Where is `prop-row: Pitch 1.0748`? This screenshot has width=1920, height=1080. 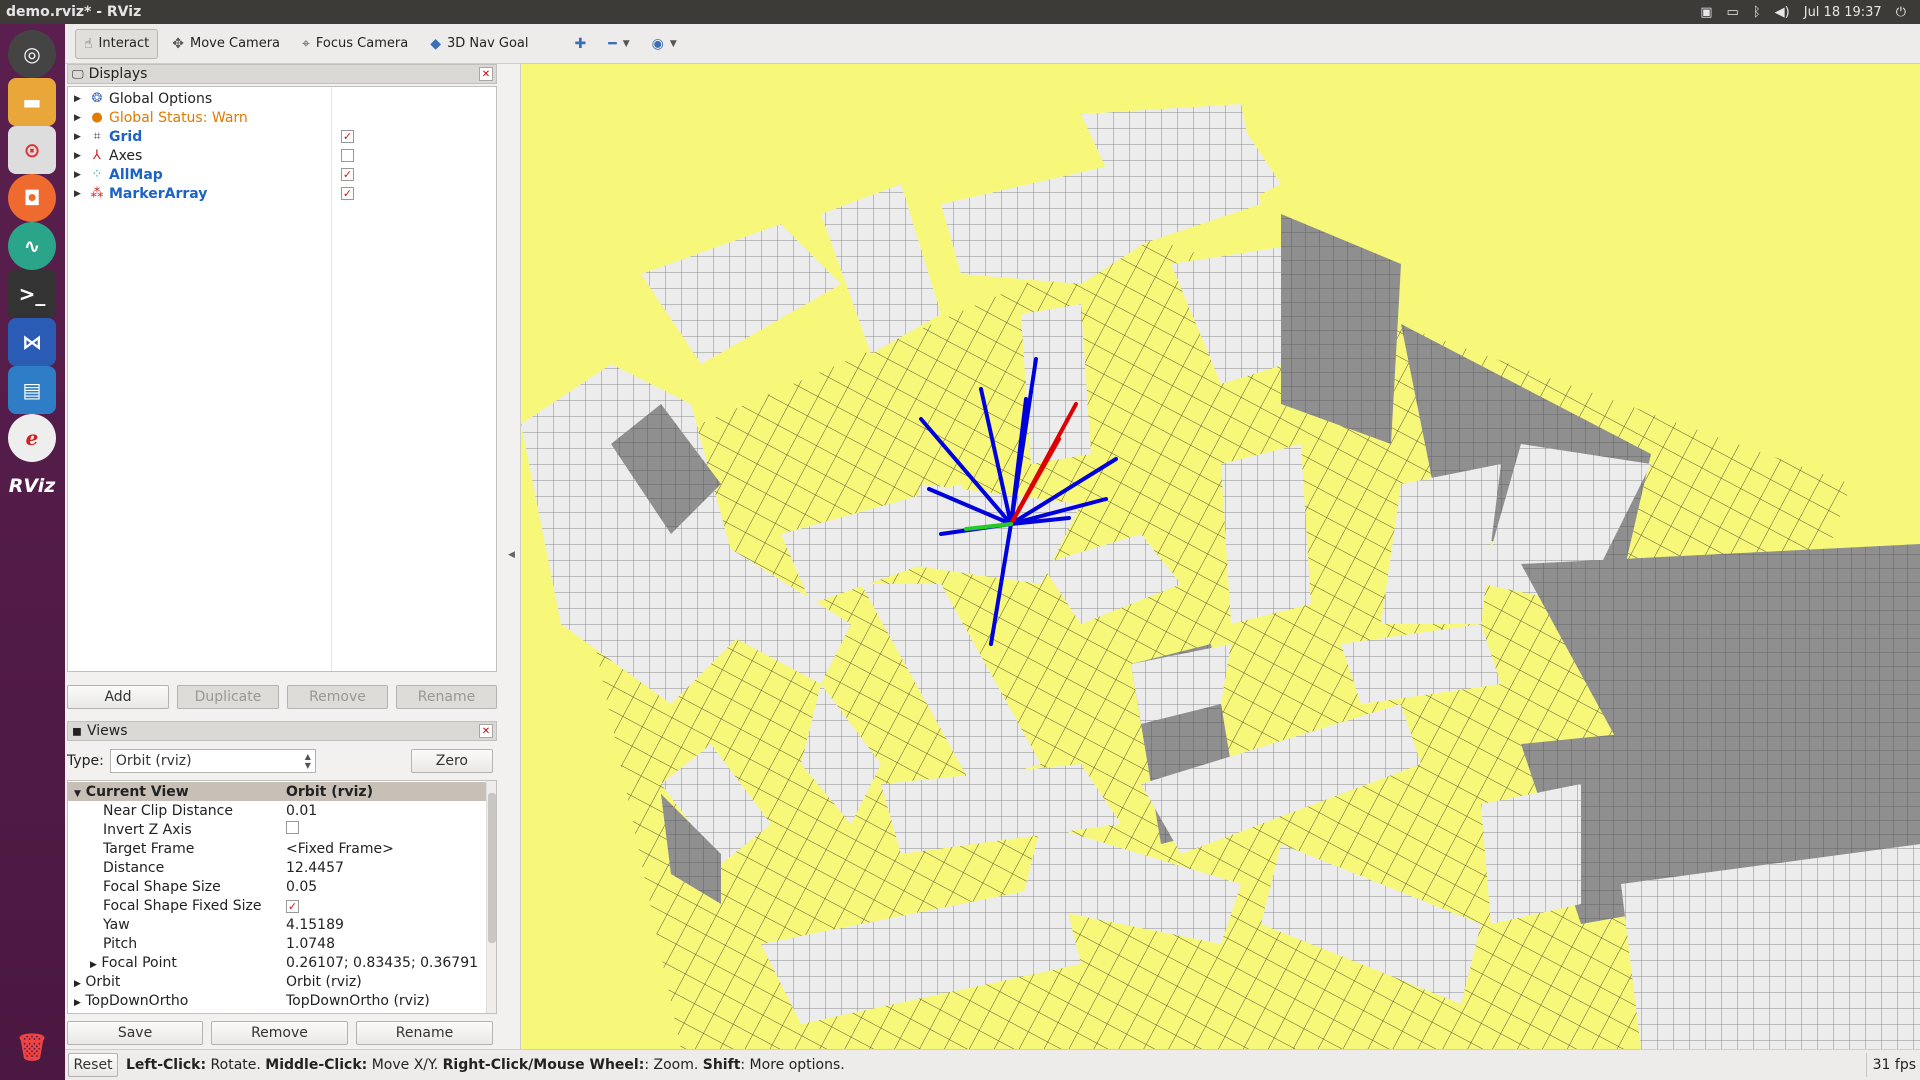
prop-row: Pitch 1.0748 is located at coordinates (277, 943).